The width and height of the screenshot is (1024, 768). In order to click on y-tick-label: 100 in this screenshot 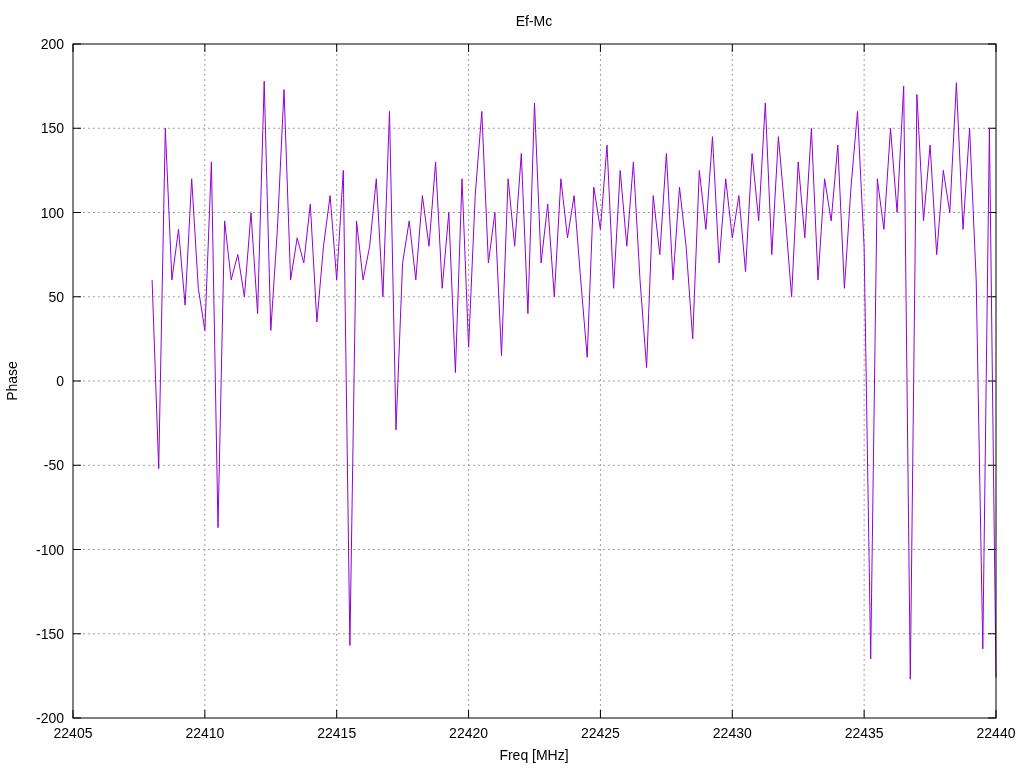, I will do `click(52, 212)`.